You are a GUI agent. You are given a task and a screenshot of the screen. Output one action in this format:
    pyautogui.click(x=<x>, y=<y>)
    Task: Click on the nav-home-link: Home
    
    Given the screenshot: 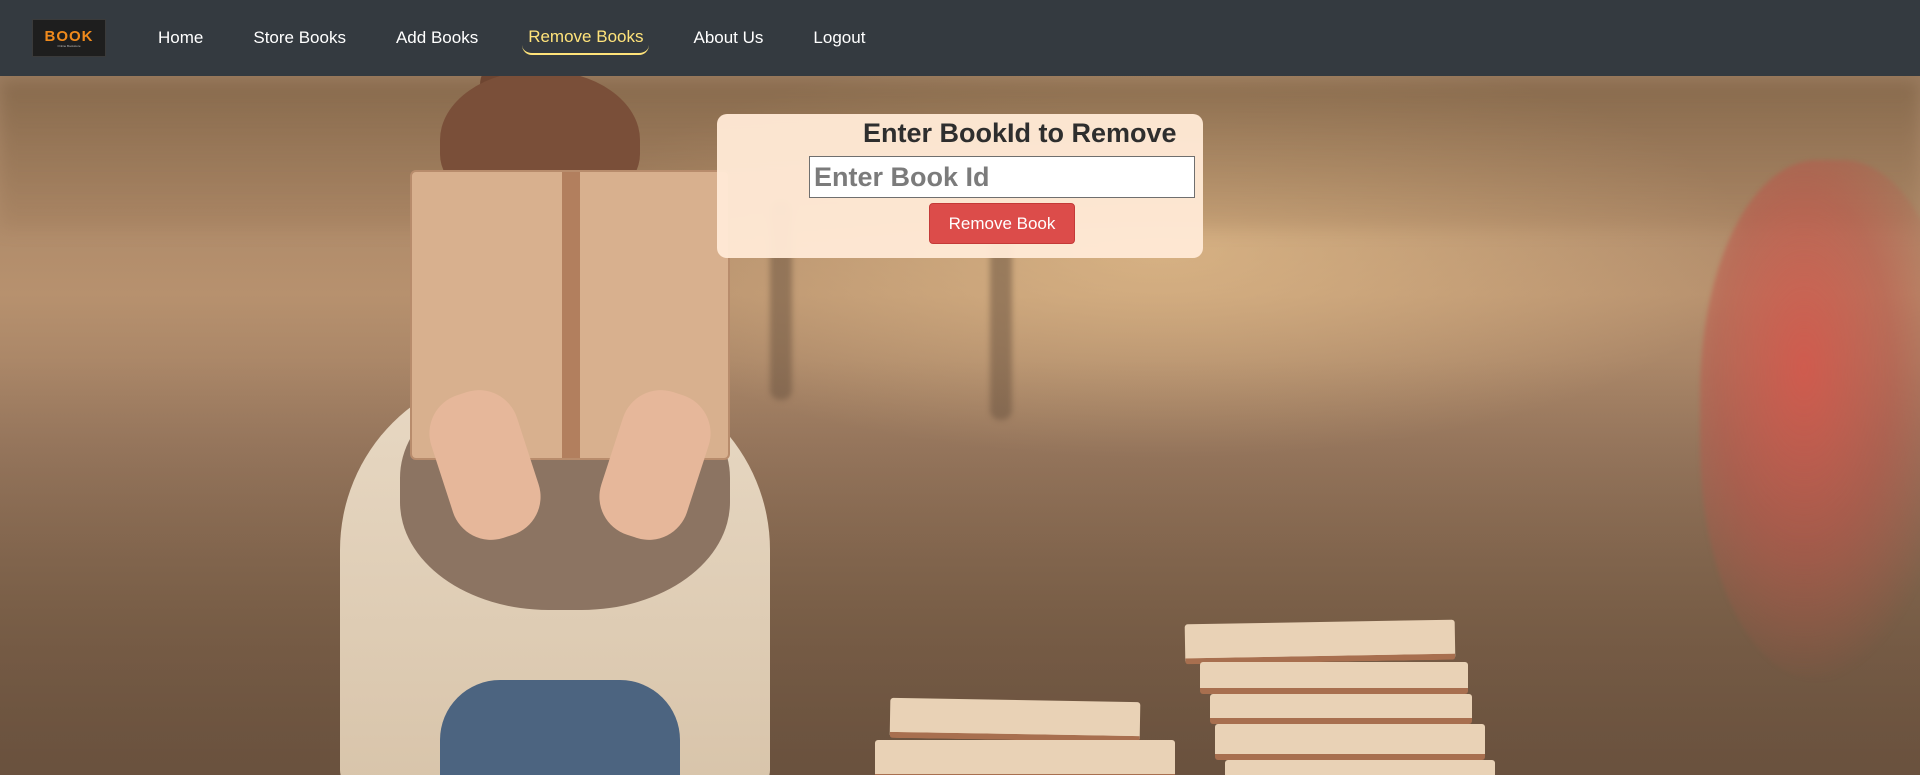 What is the action you would take?
    pyautogui.click(x=180, y=38)
    